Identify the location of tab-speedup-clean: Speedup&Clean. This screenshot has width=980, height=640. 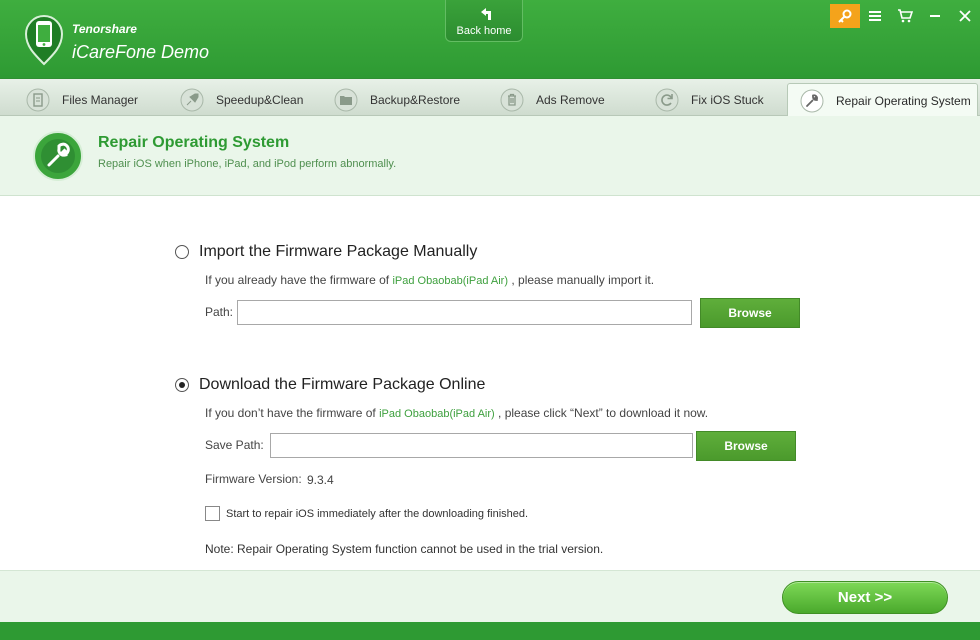
(241, 99).